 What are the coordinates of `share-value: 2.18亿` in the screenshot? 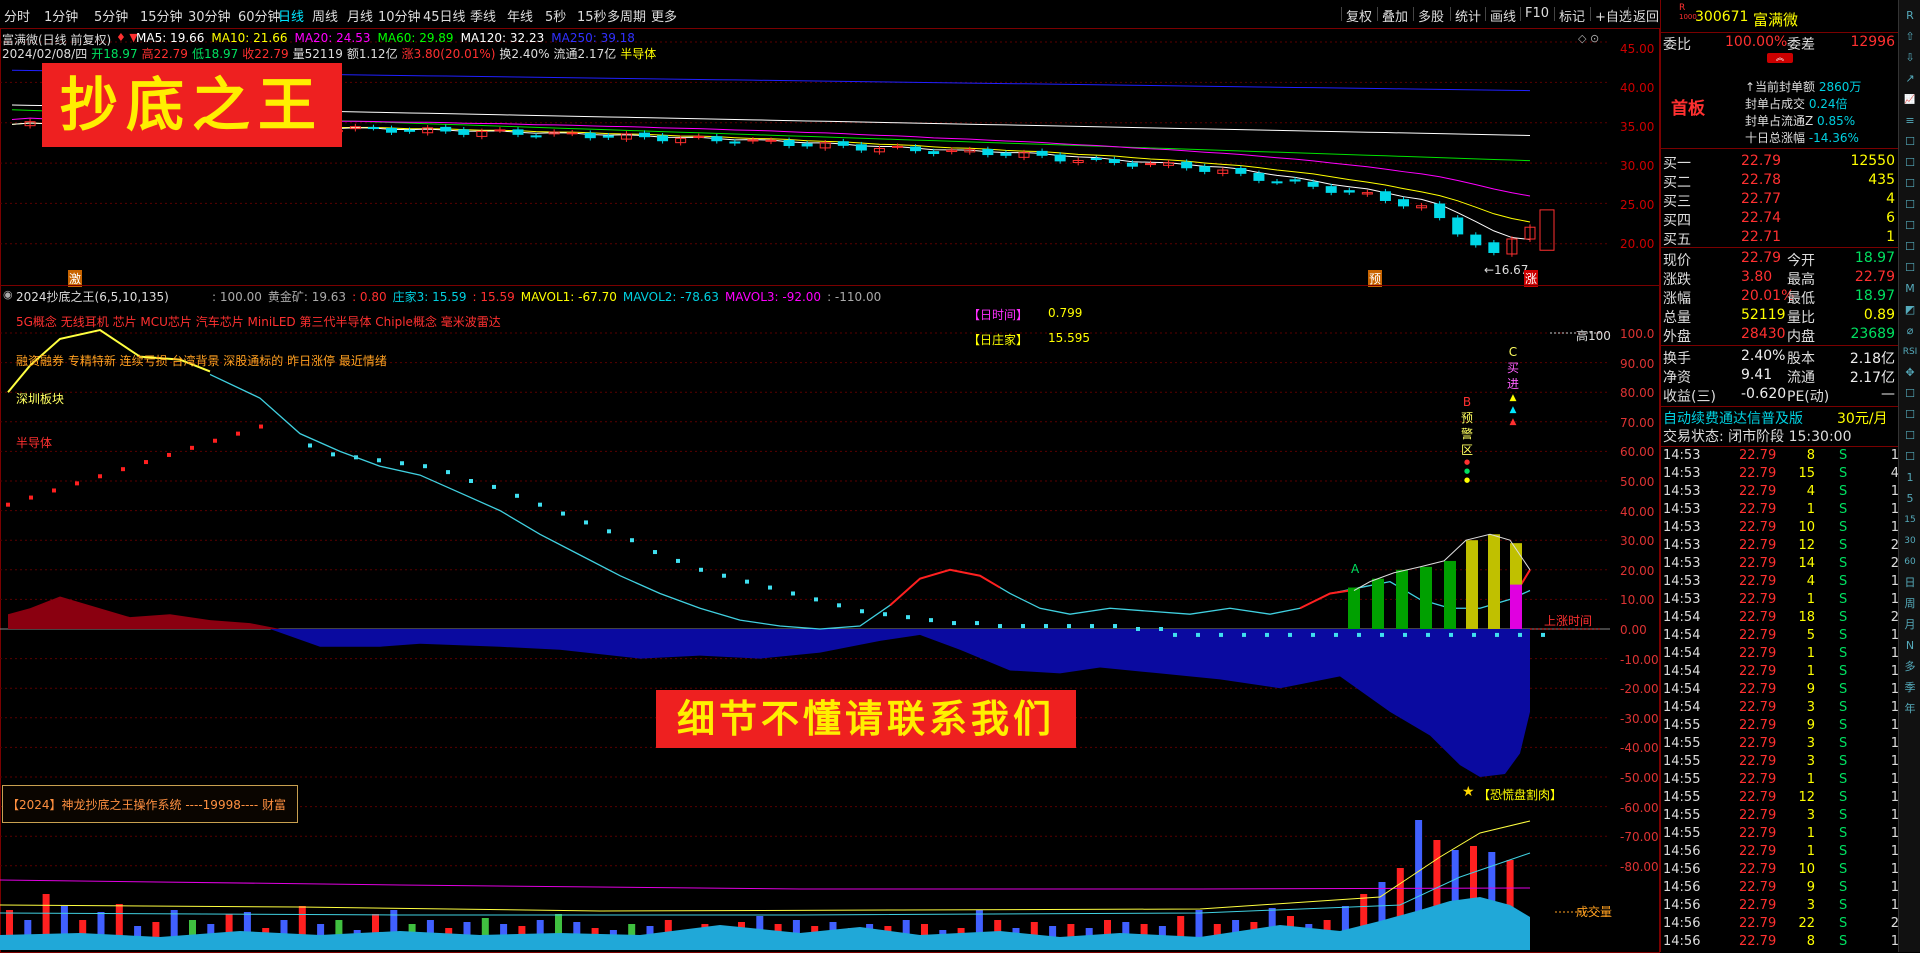 It's located at (1872, 359).